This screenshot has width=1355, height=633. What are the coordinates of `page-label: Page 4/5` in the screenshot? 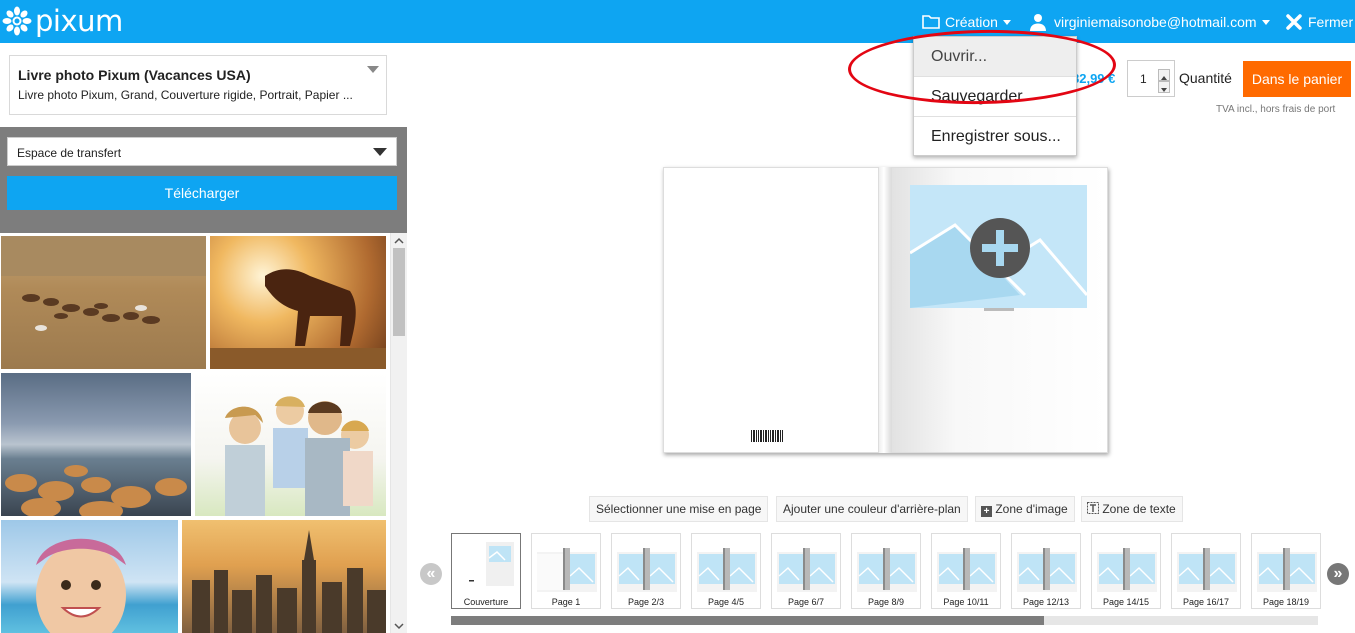 It's located at (726, 602).